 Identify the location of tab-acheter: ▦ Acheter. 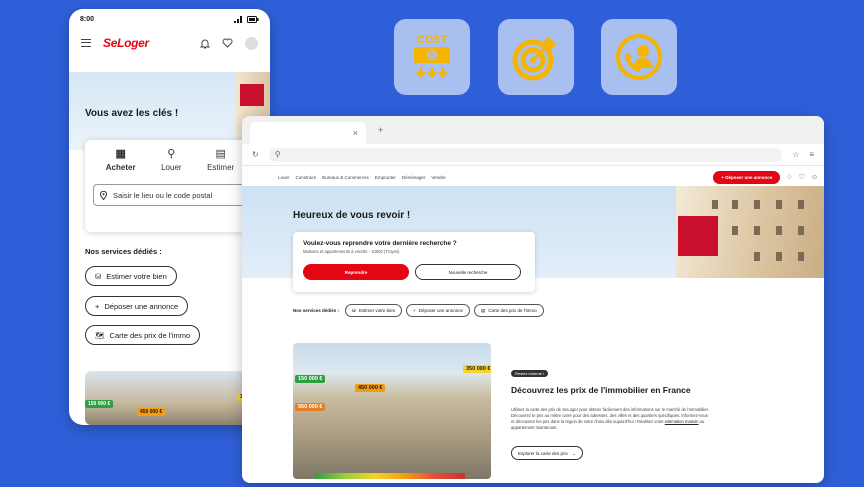
(121, 160).